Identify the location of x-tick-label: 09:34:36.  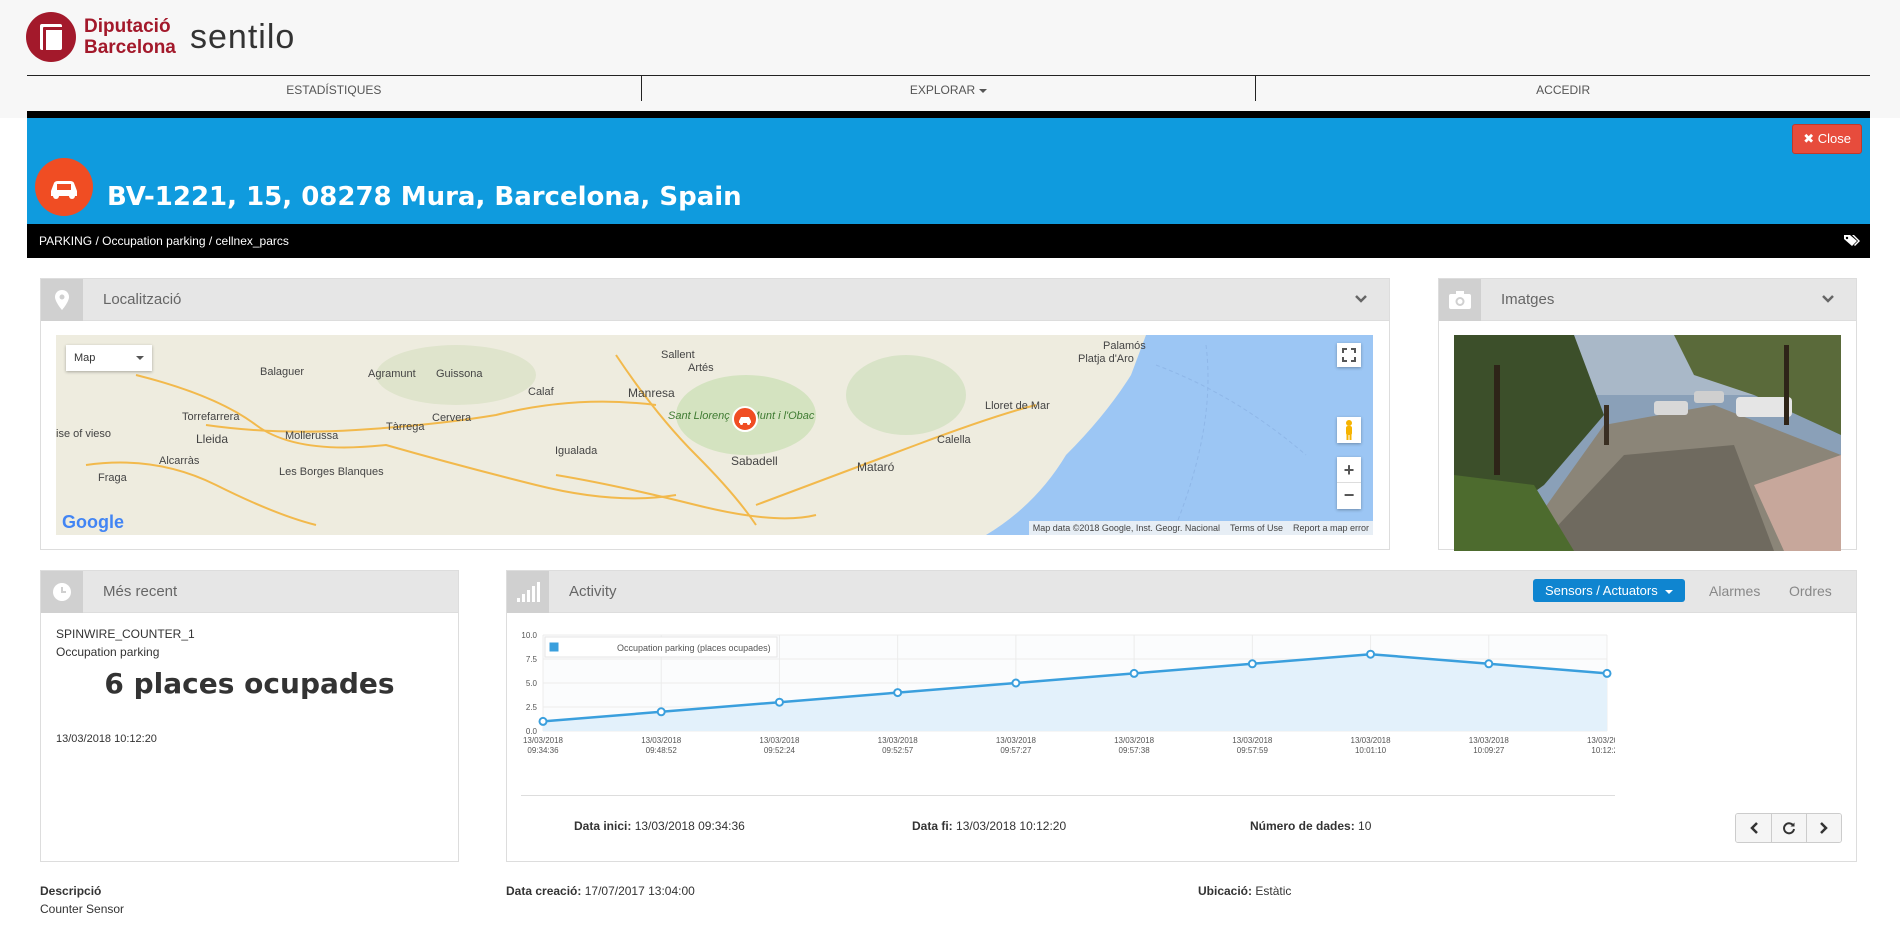
(543, 750).